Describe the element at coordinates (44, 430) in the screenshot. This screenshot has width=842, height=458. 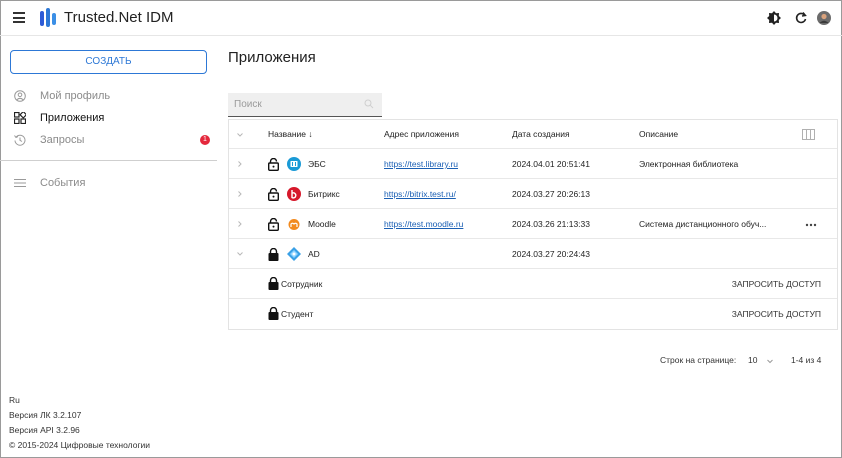
I see `version-api: Версия API 3.2.96` at that location.